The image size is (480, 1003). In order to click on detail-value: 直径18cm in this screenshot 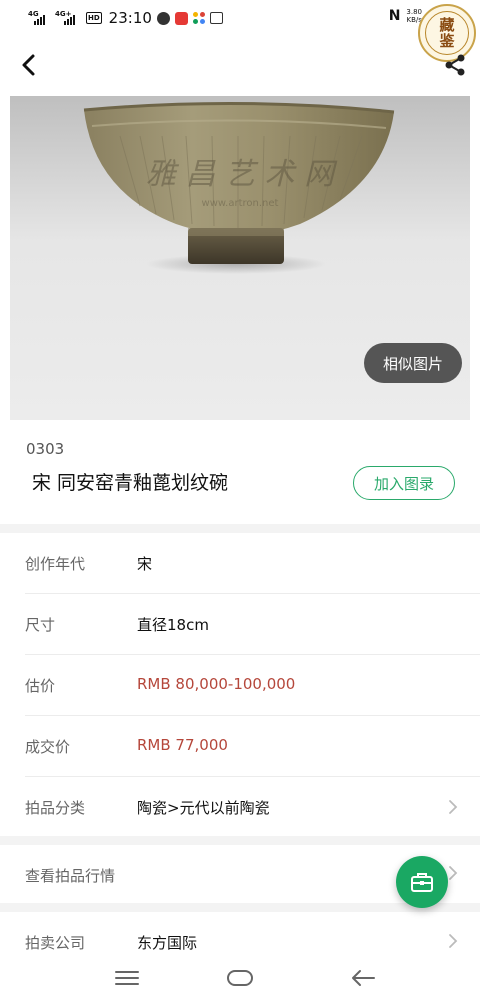, I will do `click(173, 625)`.